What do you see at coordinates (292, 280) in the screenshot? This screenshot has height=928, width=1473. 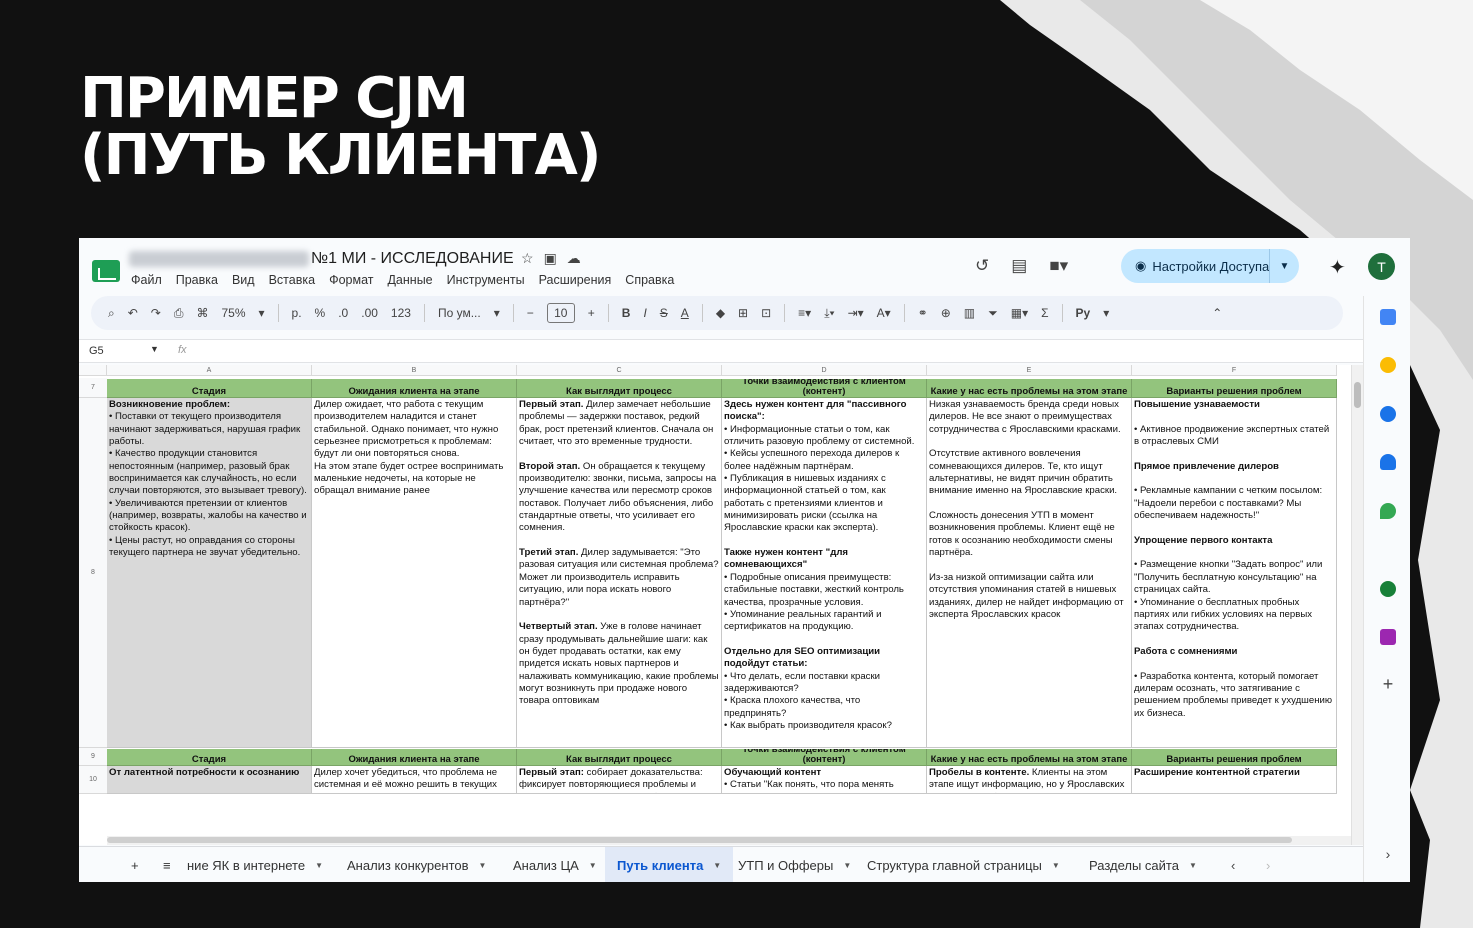 I see `menu-insert: Вставка` at bounding box center [292, 280].